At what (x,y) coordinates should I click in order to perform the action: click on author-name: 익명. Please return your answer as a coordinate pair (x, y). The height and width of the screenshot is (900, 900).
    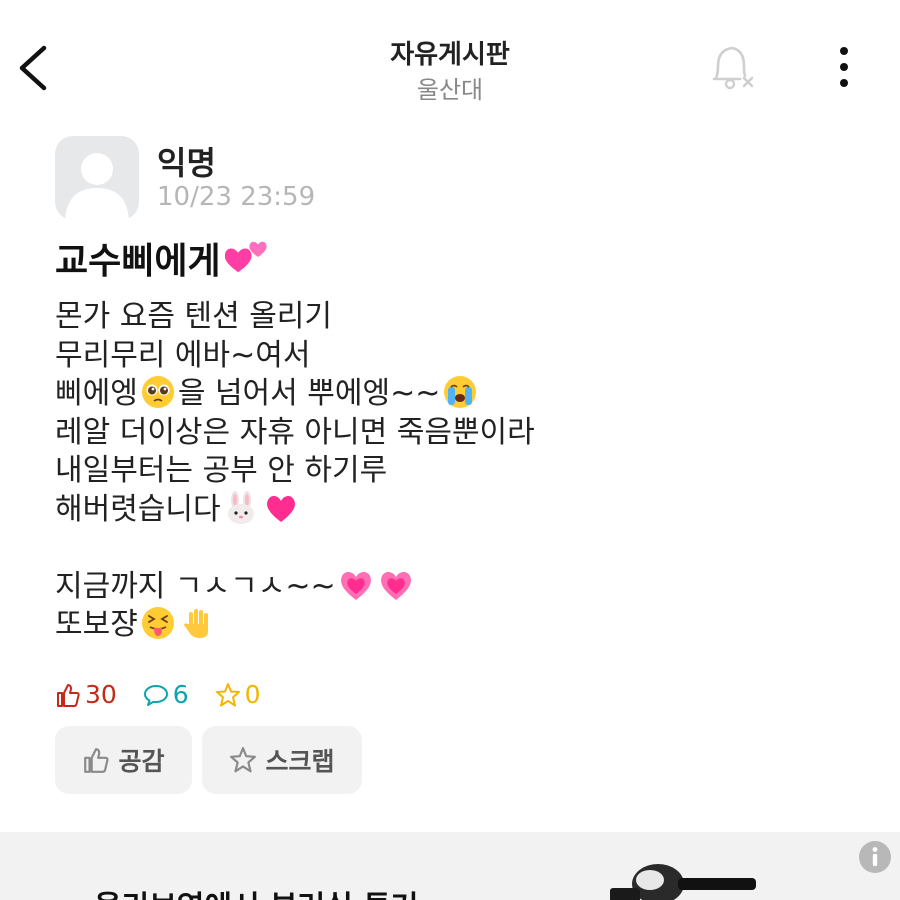
    Looking at the image, I should click on (186, 163).